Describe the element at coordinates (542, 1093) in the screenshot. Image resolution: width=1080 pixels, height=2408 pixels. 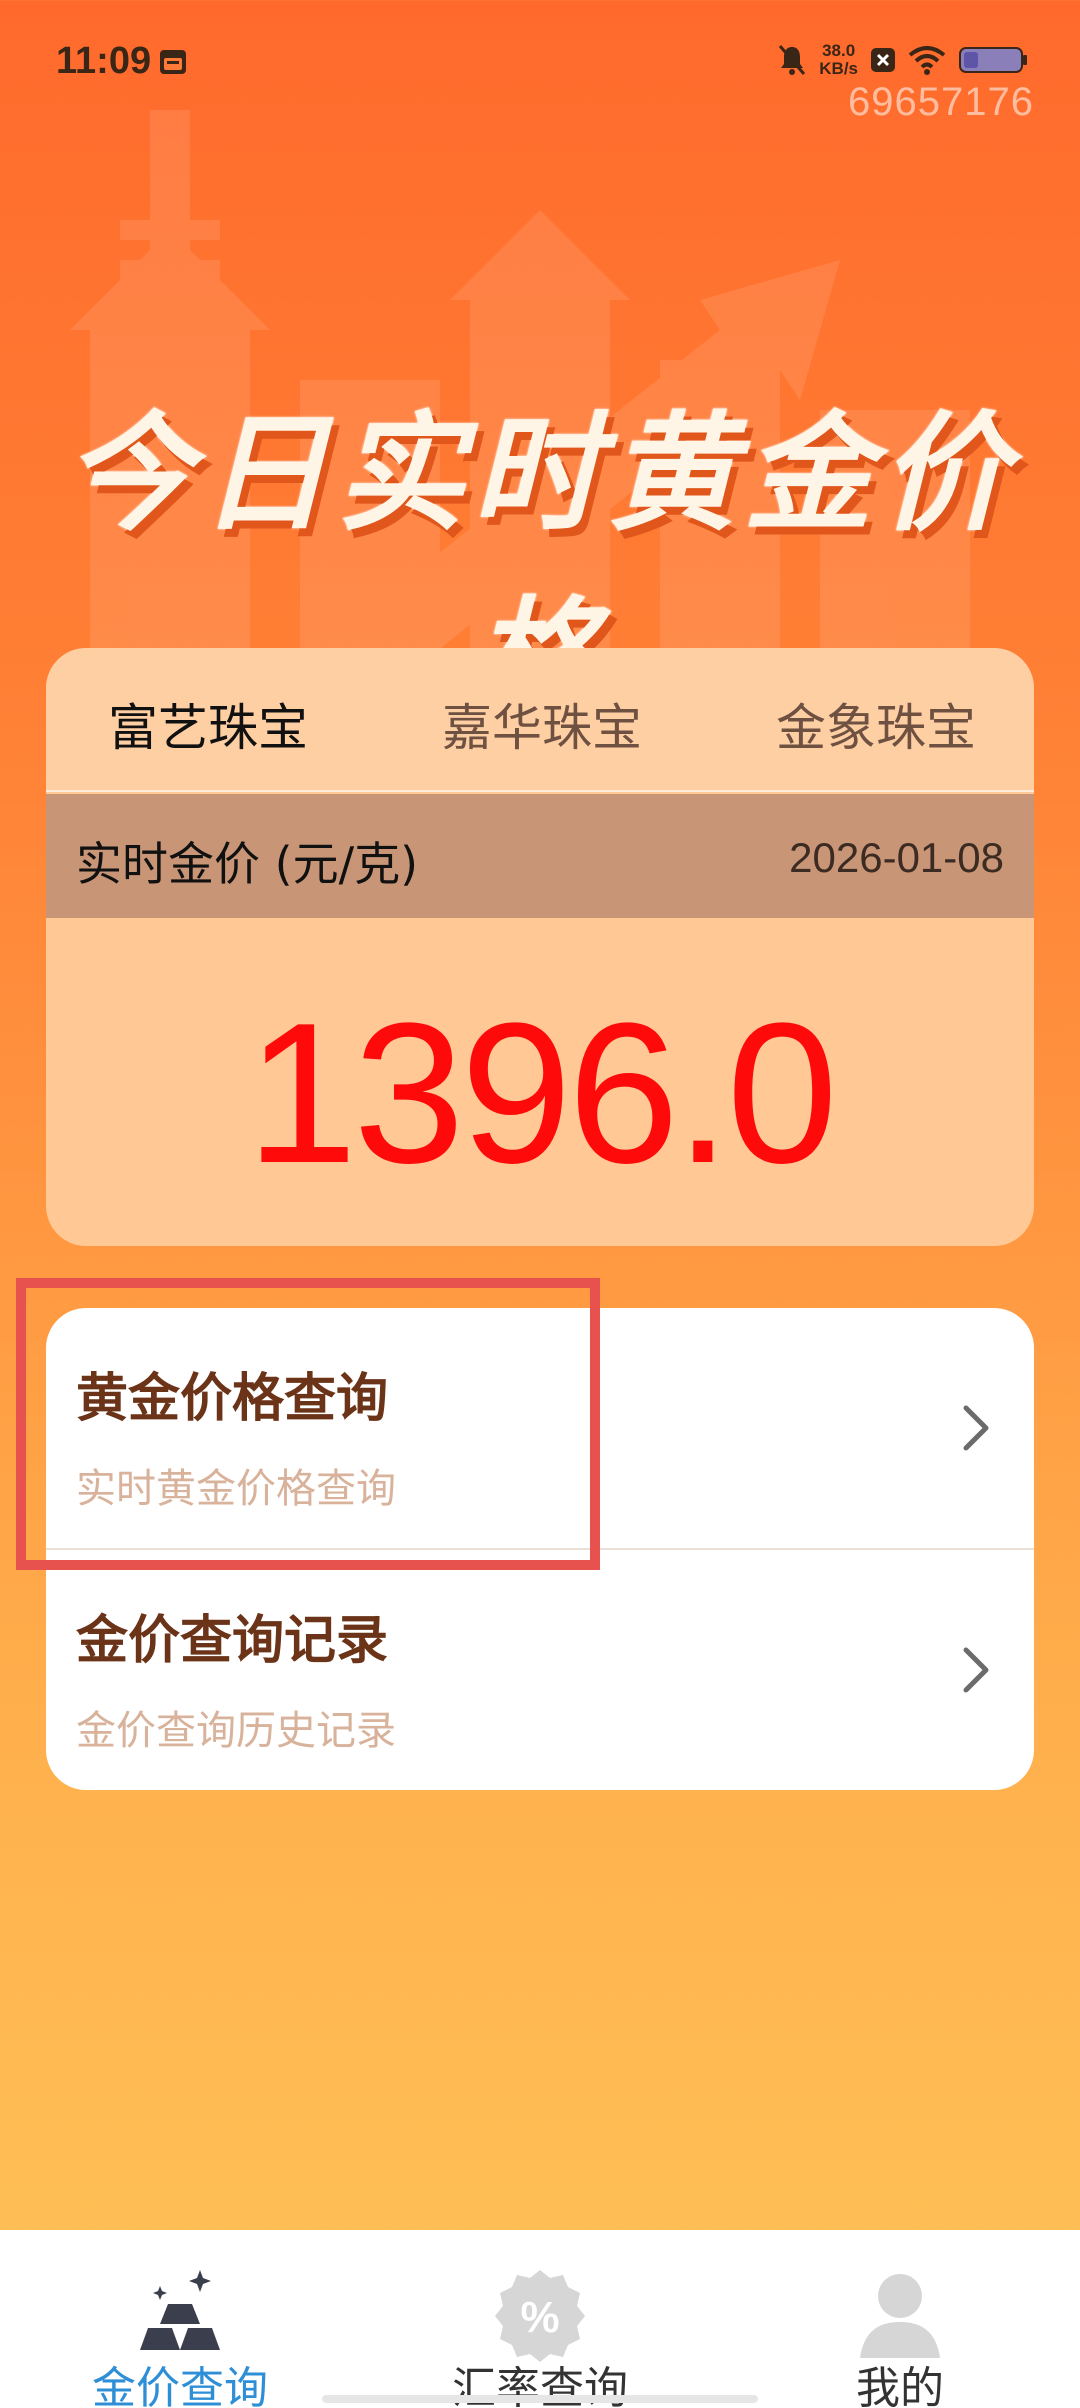
I see `gold-price-value: 1396.0` at that location.